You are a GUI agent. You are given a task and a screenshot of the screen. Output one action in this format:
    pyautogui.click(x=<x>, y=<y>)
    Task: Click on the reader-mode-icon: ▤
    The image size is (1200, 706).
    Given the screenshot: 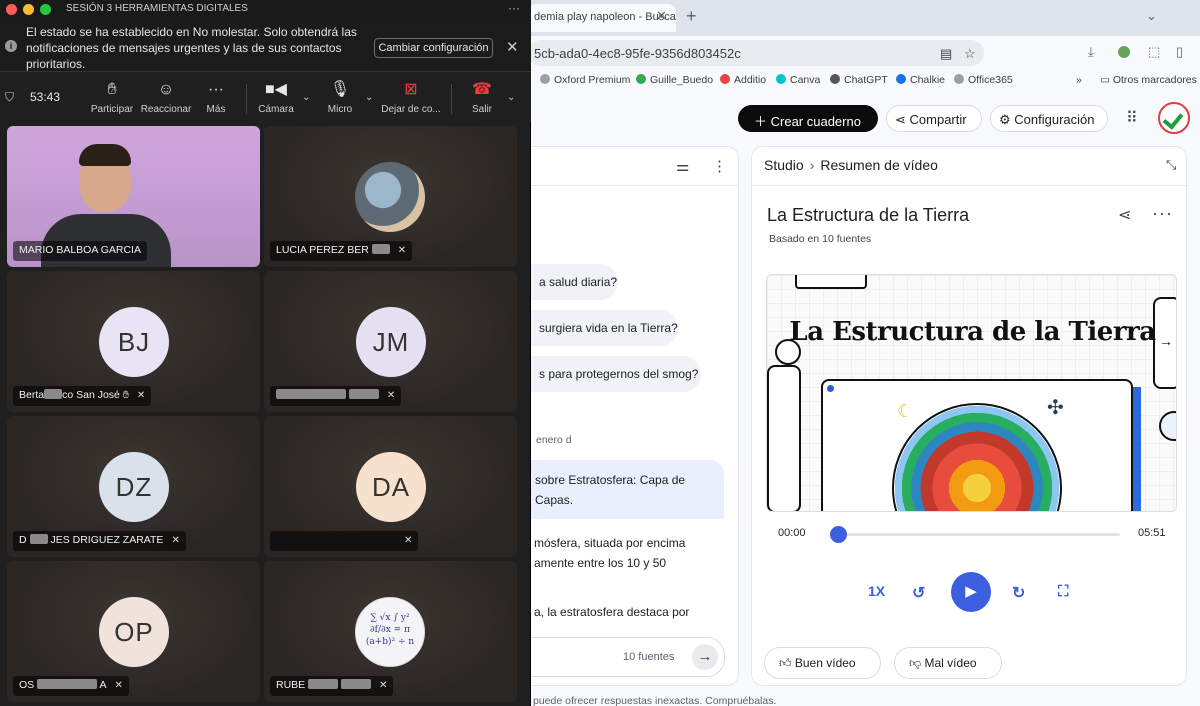 What is the action you would take?
    pyautogui.click(x=946, y=54)
    